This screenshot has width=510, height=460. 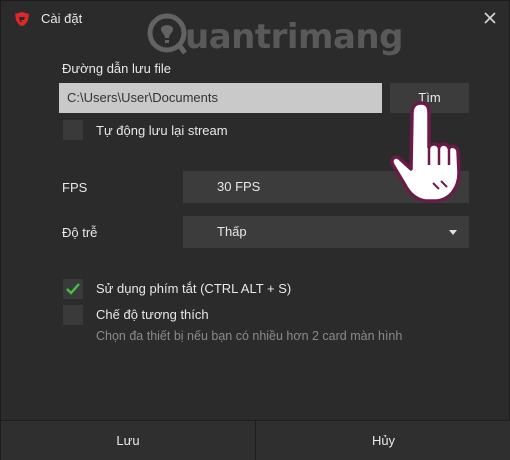 I want to click on shortcut-label: Sử dụng phím tắt (CTRL ALT + S), so click(x=194, y=288).